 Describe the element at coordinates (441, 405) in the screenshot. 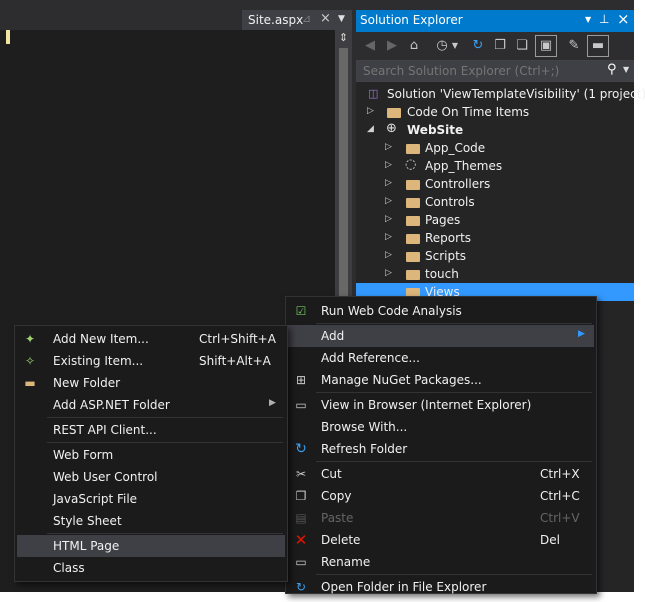

I see `menu-item-view-in-browser: ▭ View in Browser (Internet Explorer)` at that location.